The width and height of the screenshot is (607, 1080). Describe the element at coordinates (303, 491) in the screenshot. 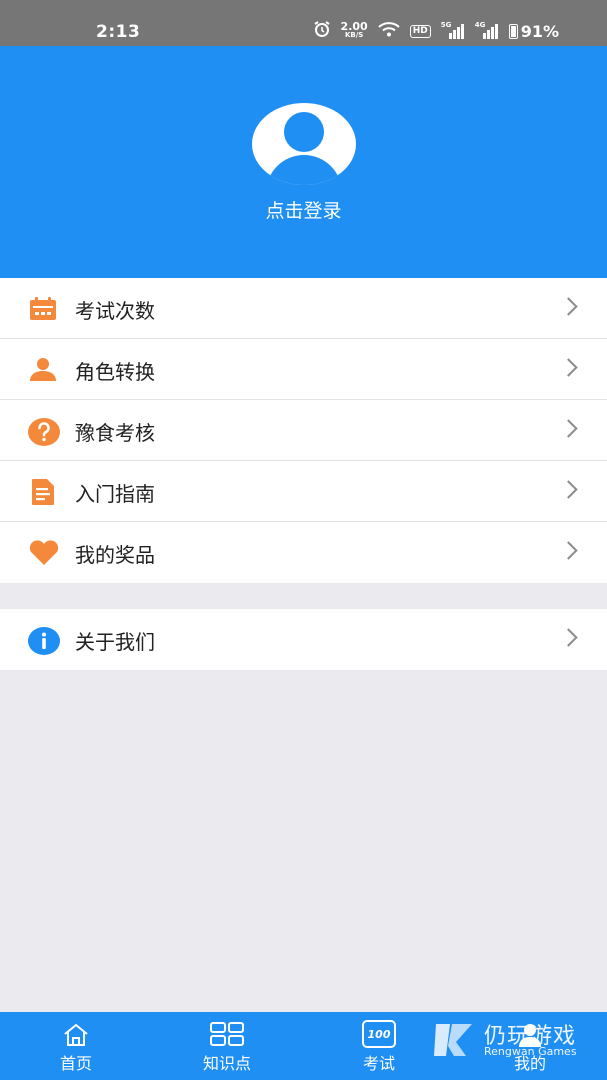

I see `menu-item-getting-started: 入门指南` at that location.